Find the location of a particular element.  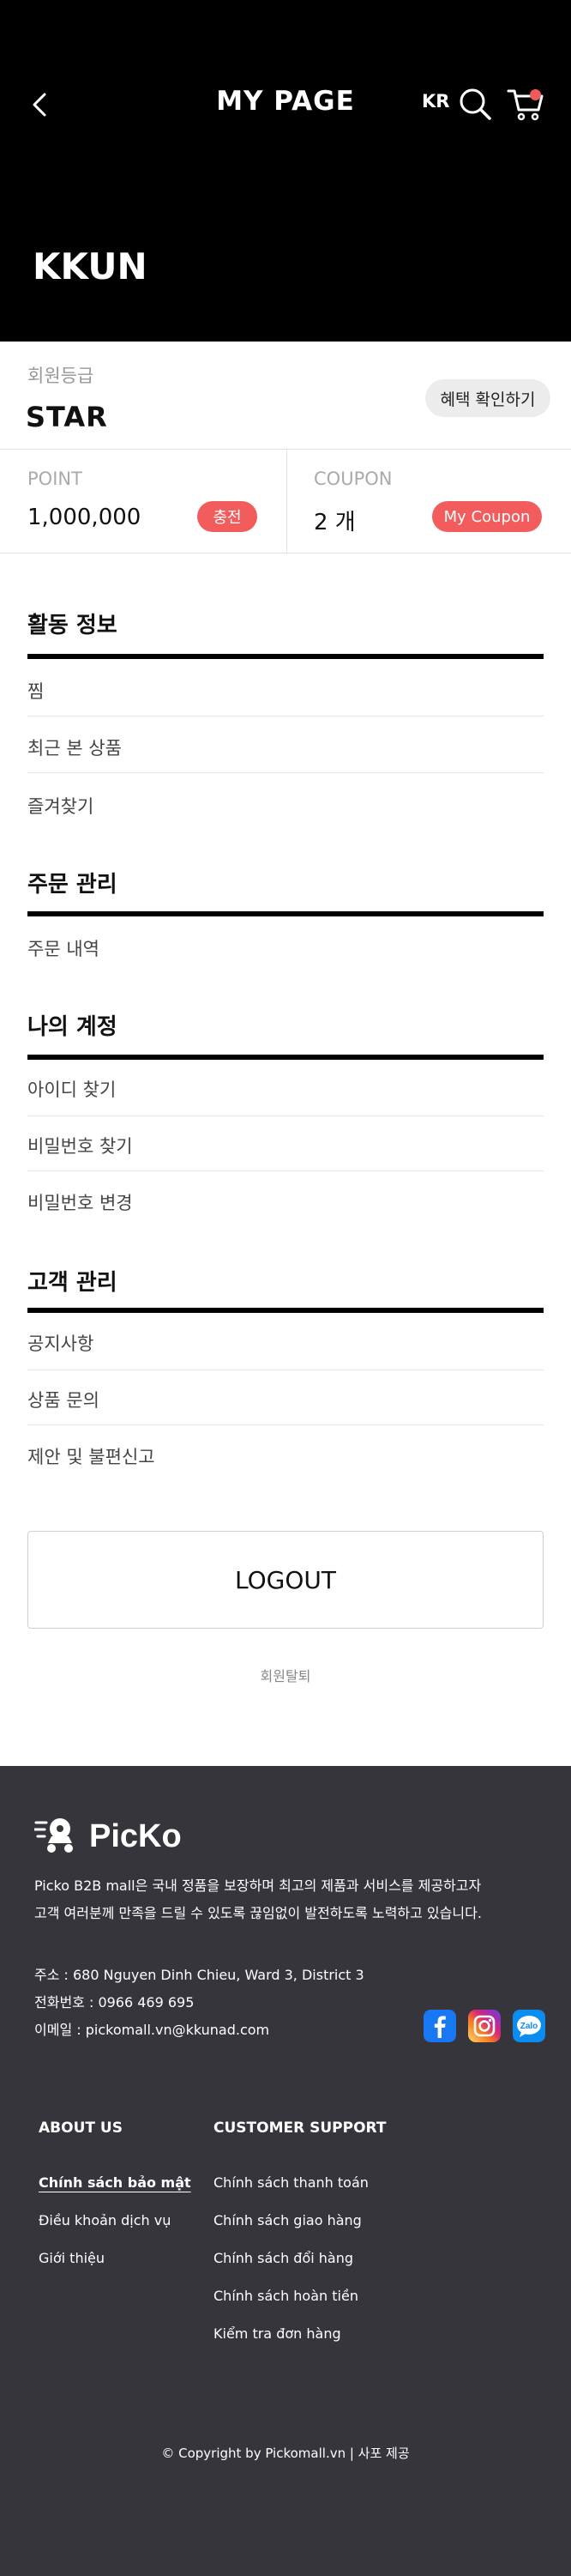

coupon-value: 2 개 is located at coordinates (335, 522).